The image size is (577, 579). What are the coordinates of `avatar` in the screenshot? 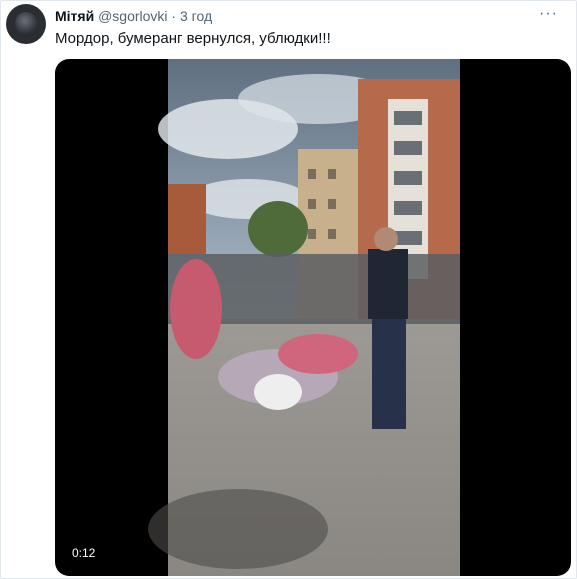 It's located at (26, 24).